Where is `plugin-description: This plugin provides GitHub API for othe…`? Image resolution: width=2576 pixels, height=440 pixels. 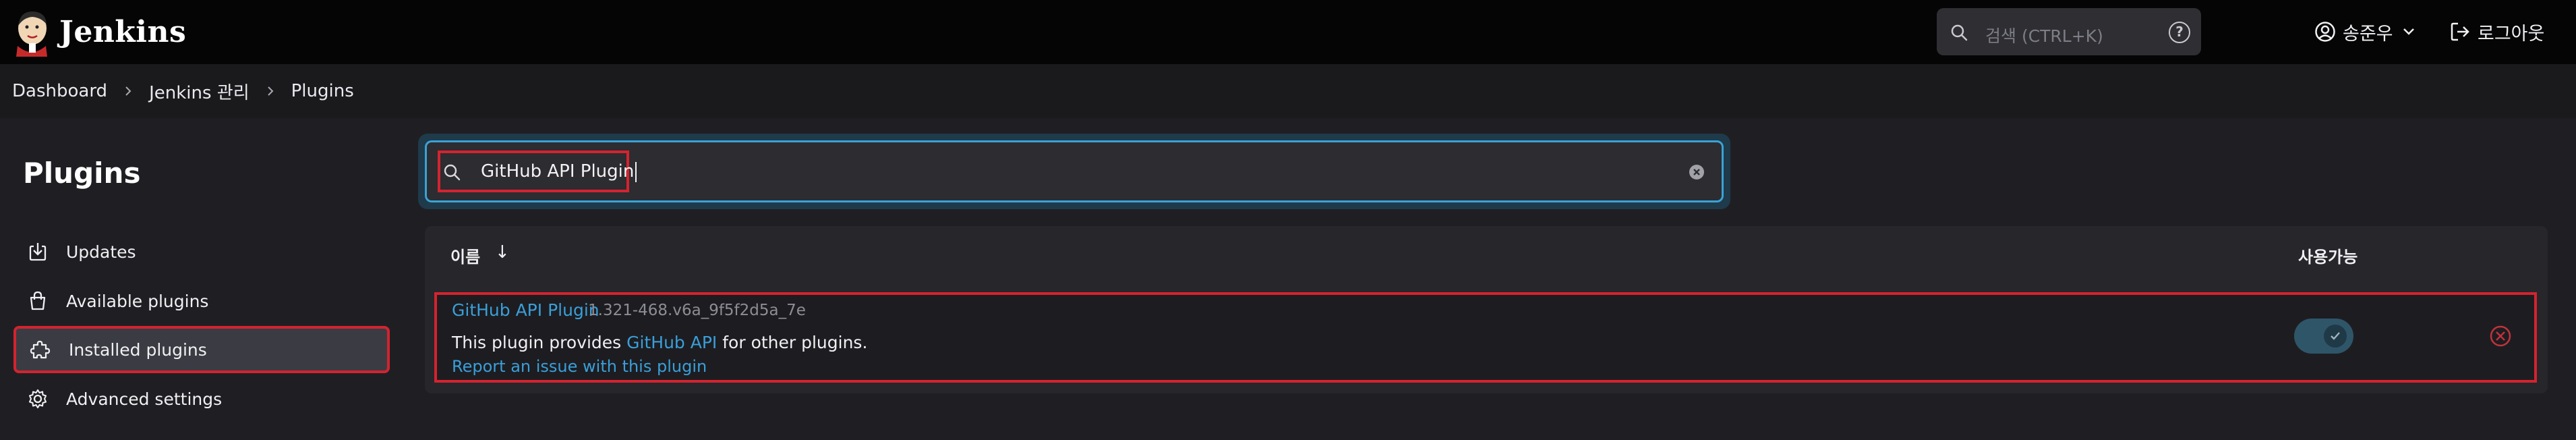
plugin-description: This plugin provides GitHub API for othe… is located at coordinates (660, 342).